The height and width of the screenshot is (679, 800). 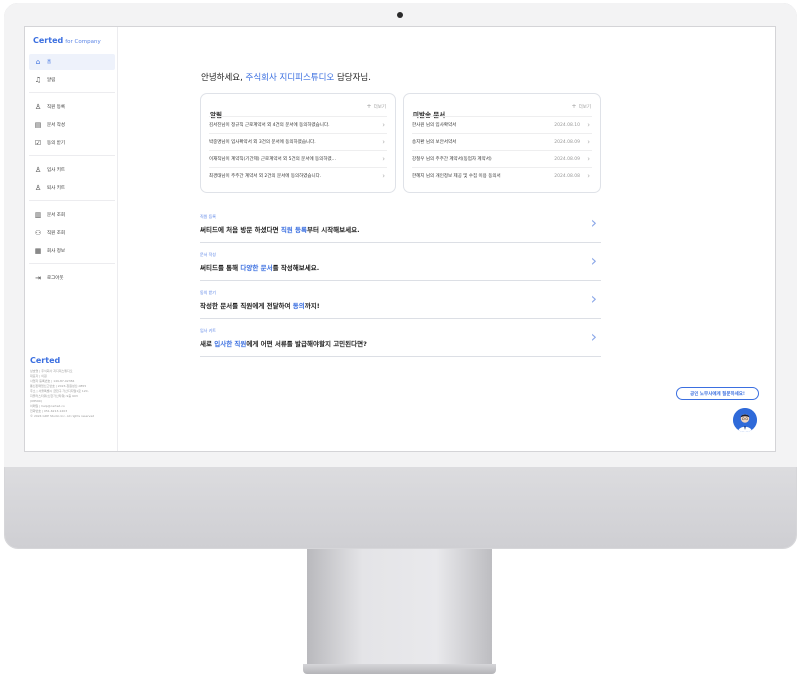 What do you see at coordinates (434, 142) in the screenshot?
I see `list-item-text: 송지환 님의 보안서약서` at bounding box center [434, 142].